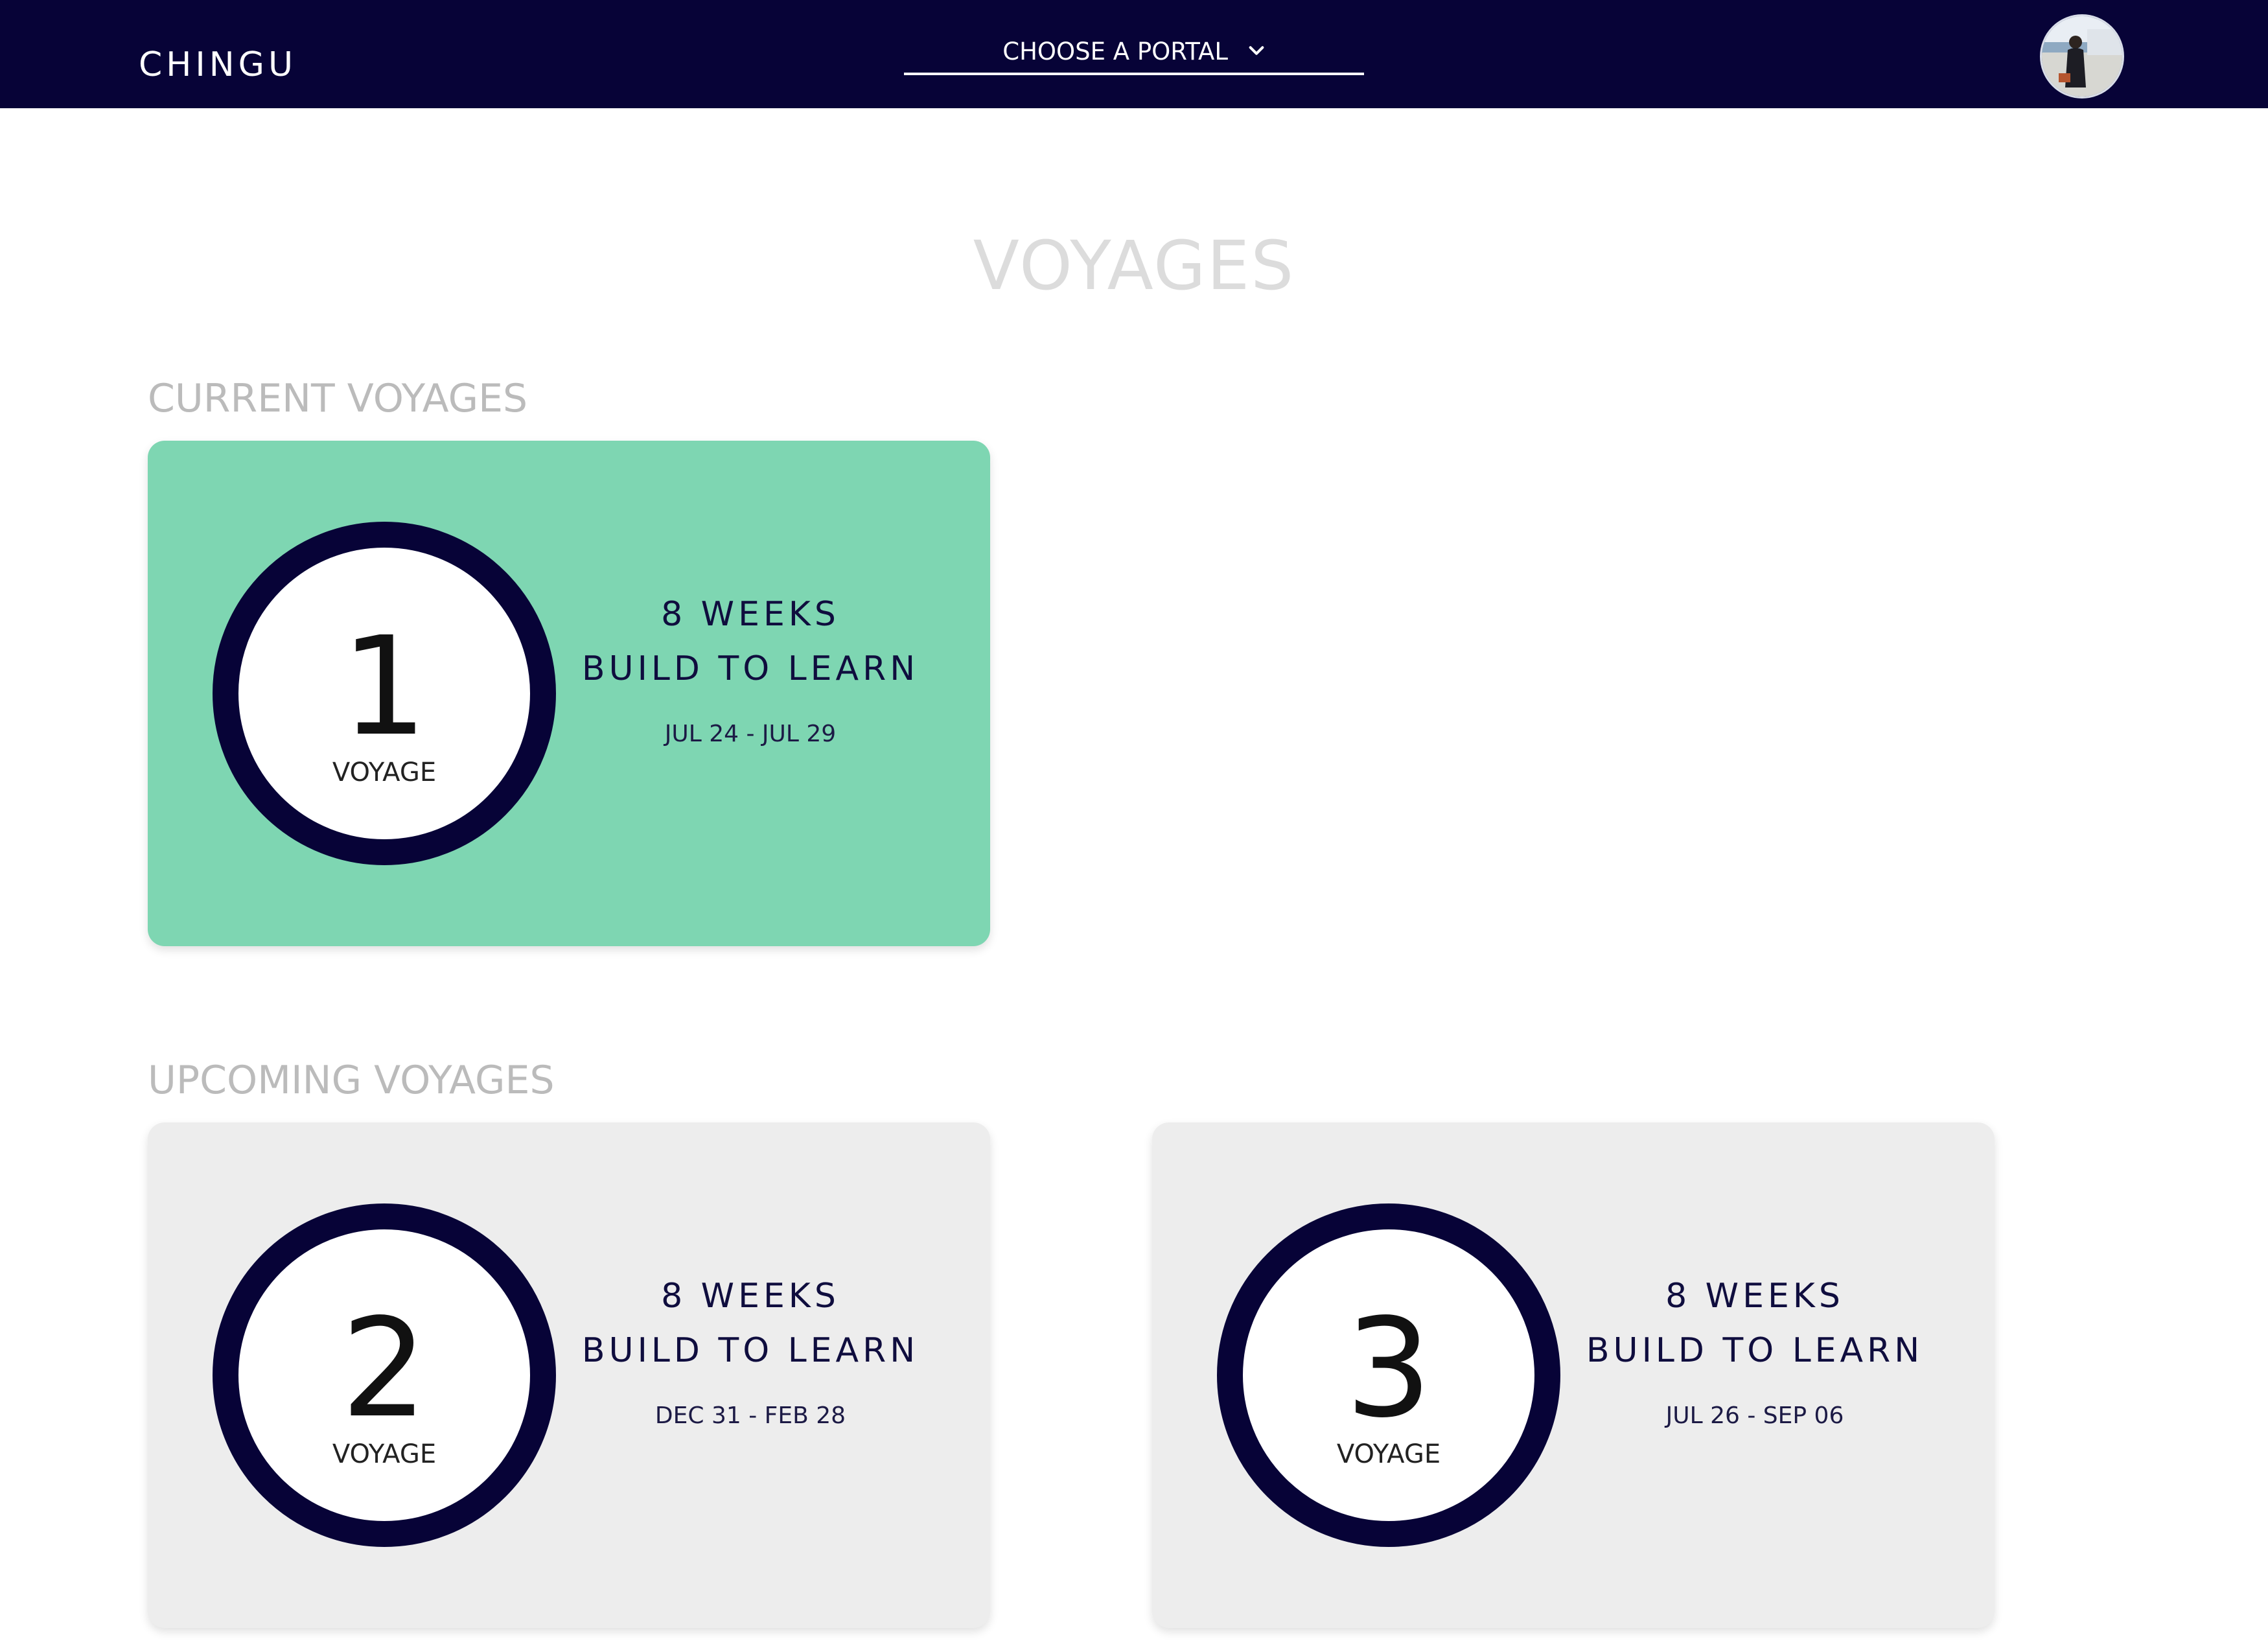  I want to click on voyage-number-badge: 2 VOYAGE, so click(384, 1375).